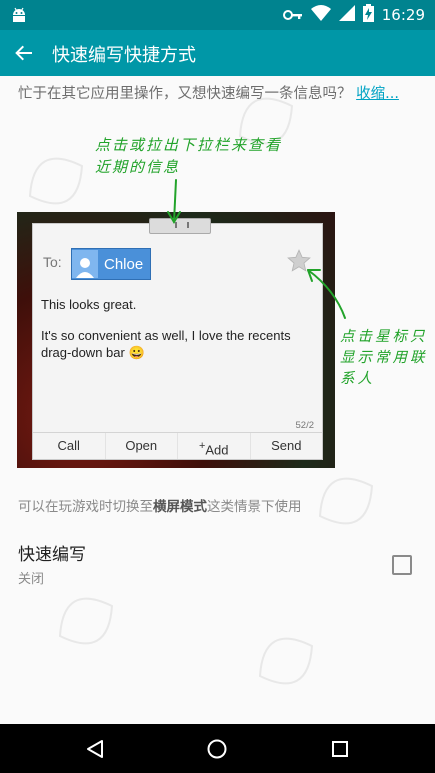  Describe the element at coordinates (217, 15) in the screenshot. I see `status-bar: 16:29` at that location.